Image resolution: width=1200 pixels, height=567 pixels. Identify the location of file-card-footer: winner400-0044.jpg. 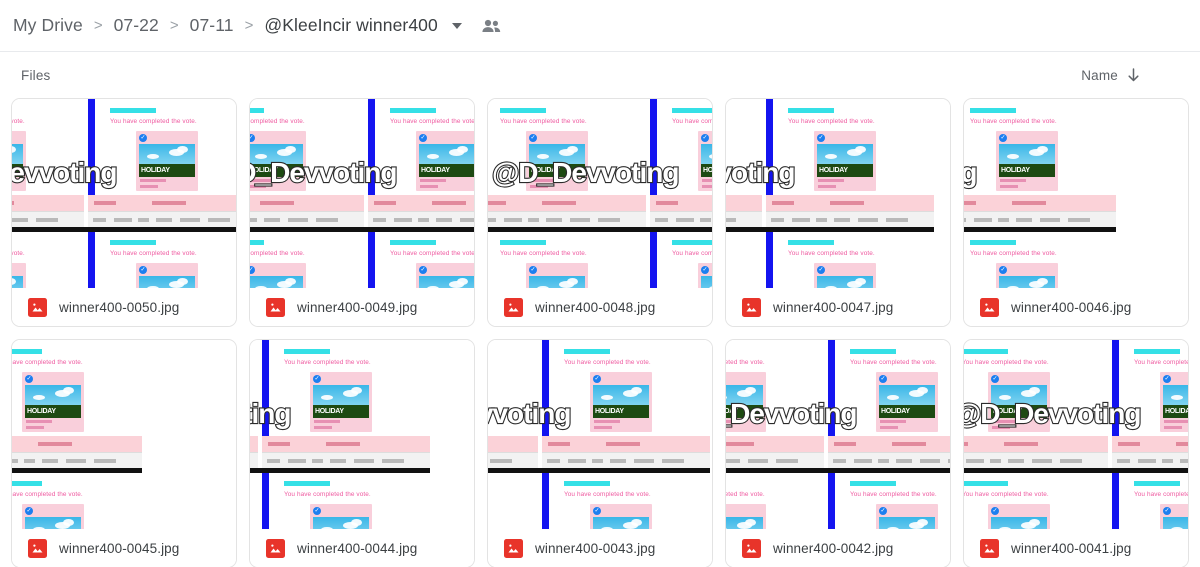
(362, 548).